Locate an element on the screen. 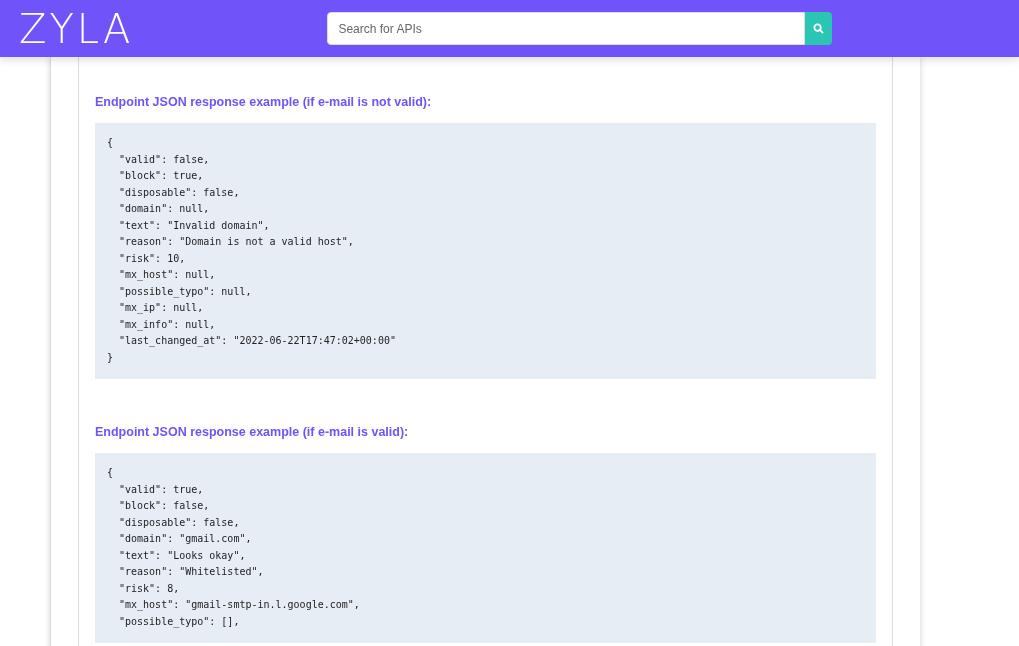  code-line: "risk": 10, is located at coordinates (152, 258).